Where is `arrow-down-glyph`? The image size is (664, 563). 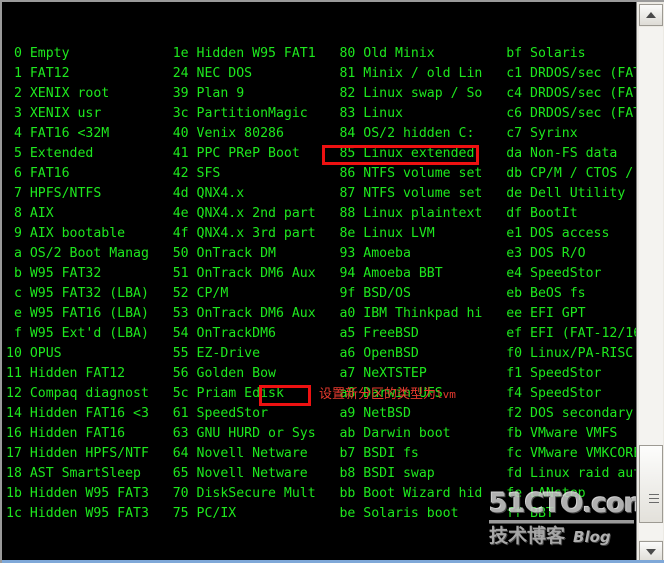
arrow-down-glyph is located at coordinates (651, 552).